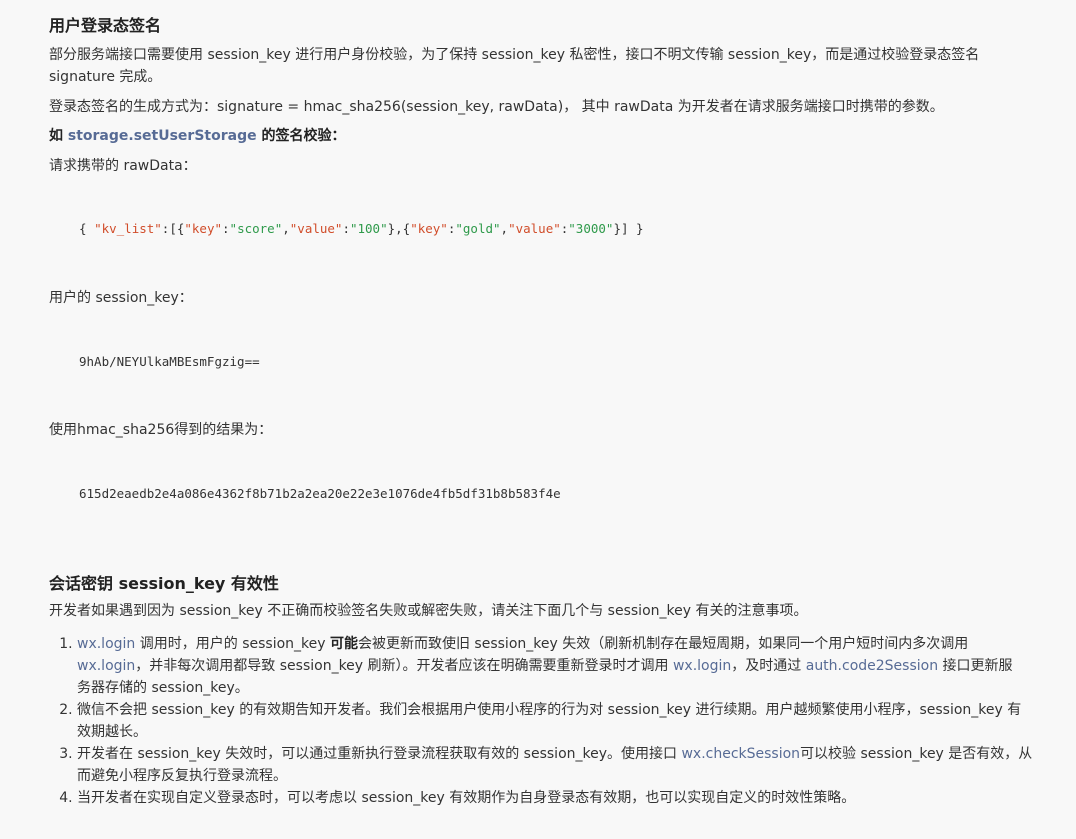 This screenshot has height=839, width=1076. What do you see at coordinates (916, 754) in the screenshot?
I see `list-text: 可以校验 session_key 是否有效，从` at bounding box center [916, 754].